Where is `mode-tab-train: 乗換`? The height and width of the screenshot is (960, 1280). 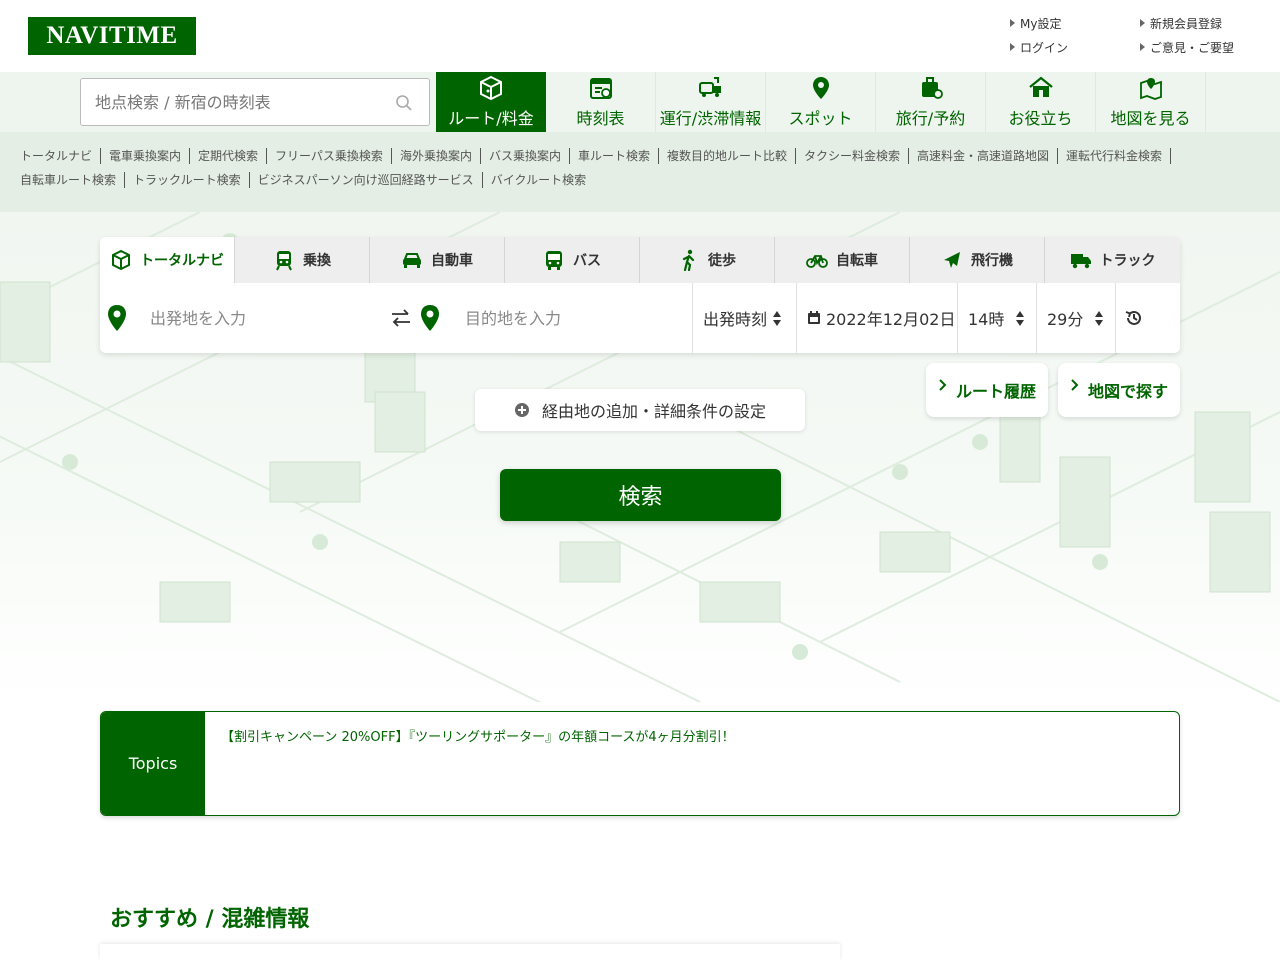 mode-tab-train: 乗換 is located at coordinates (302, 260).